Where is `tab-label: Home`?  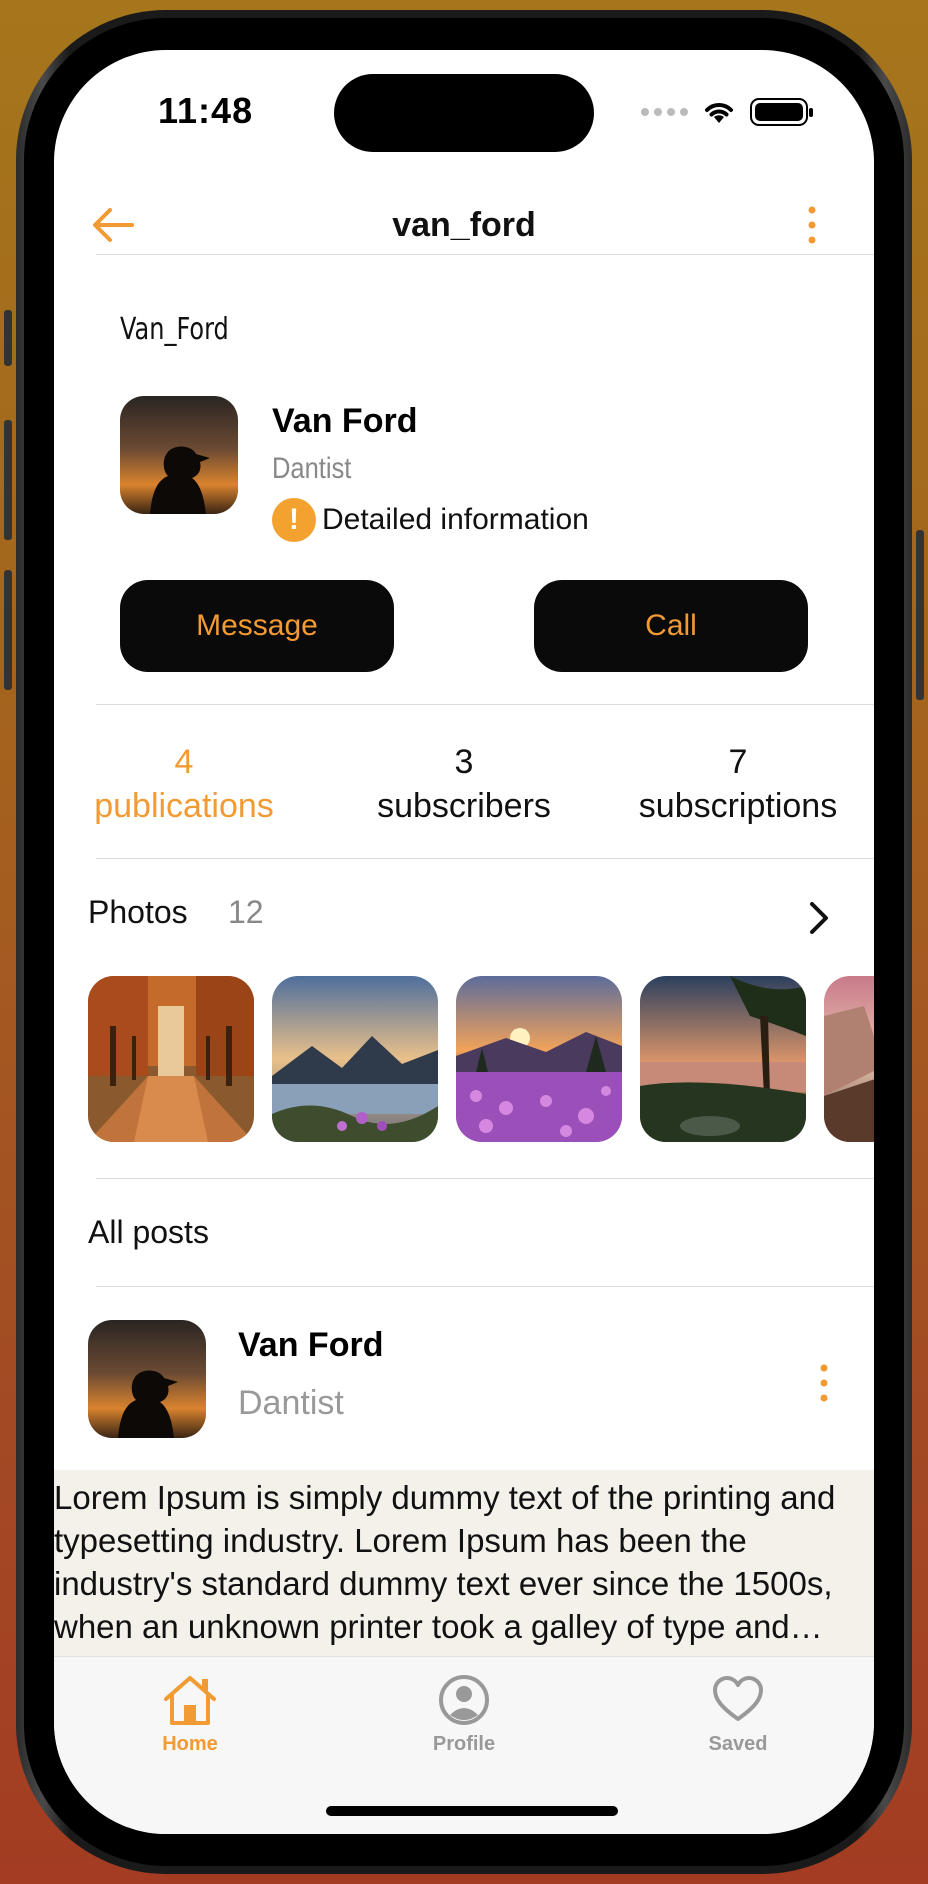
tab-label: Home is located at coordinates (190, 1744).